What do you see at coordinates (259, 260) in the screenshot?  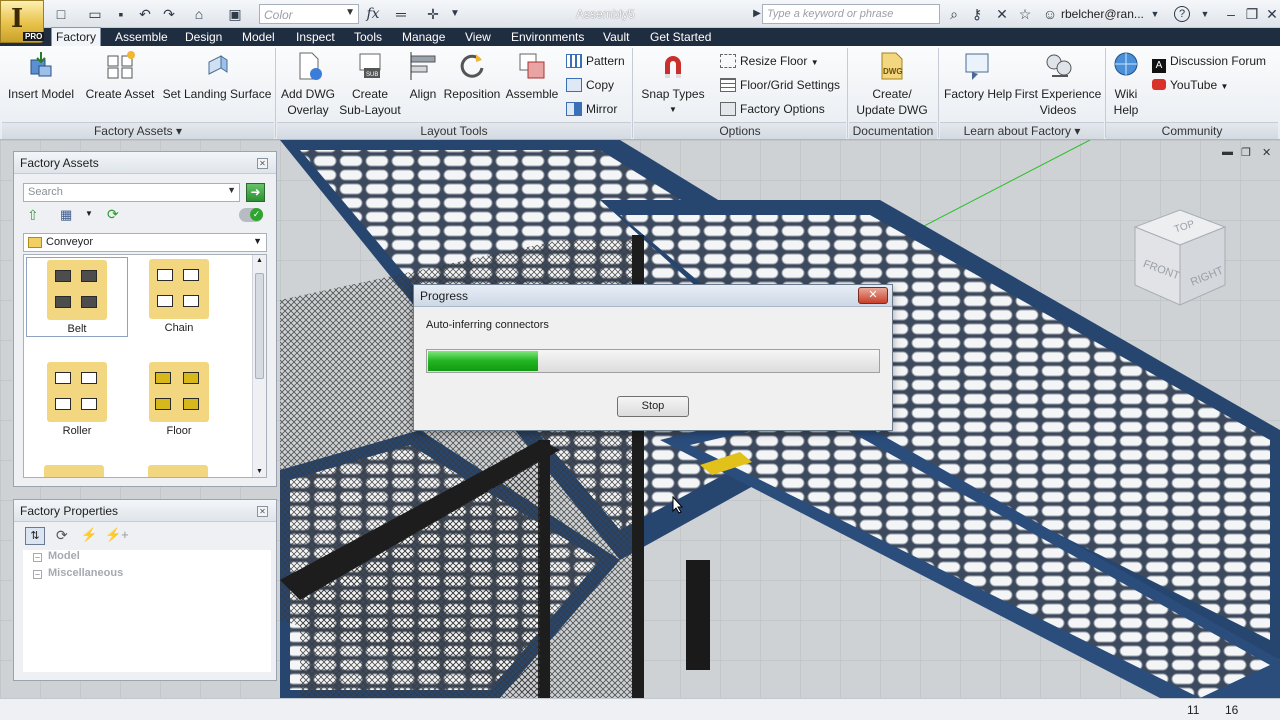 I see `scroll-up-icon: ▲` at bounding box center [259, 260].